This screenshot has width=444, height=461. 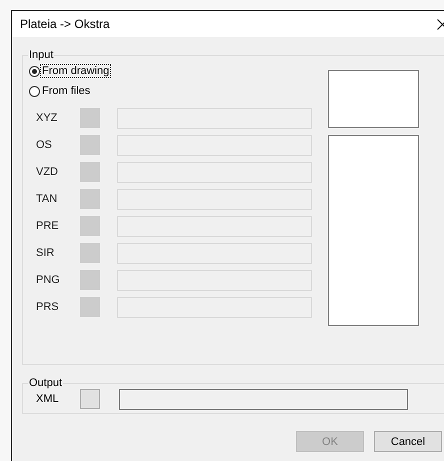 I want to click on group-title: Output, so click(x=46, y=383).